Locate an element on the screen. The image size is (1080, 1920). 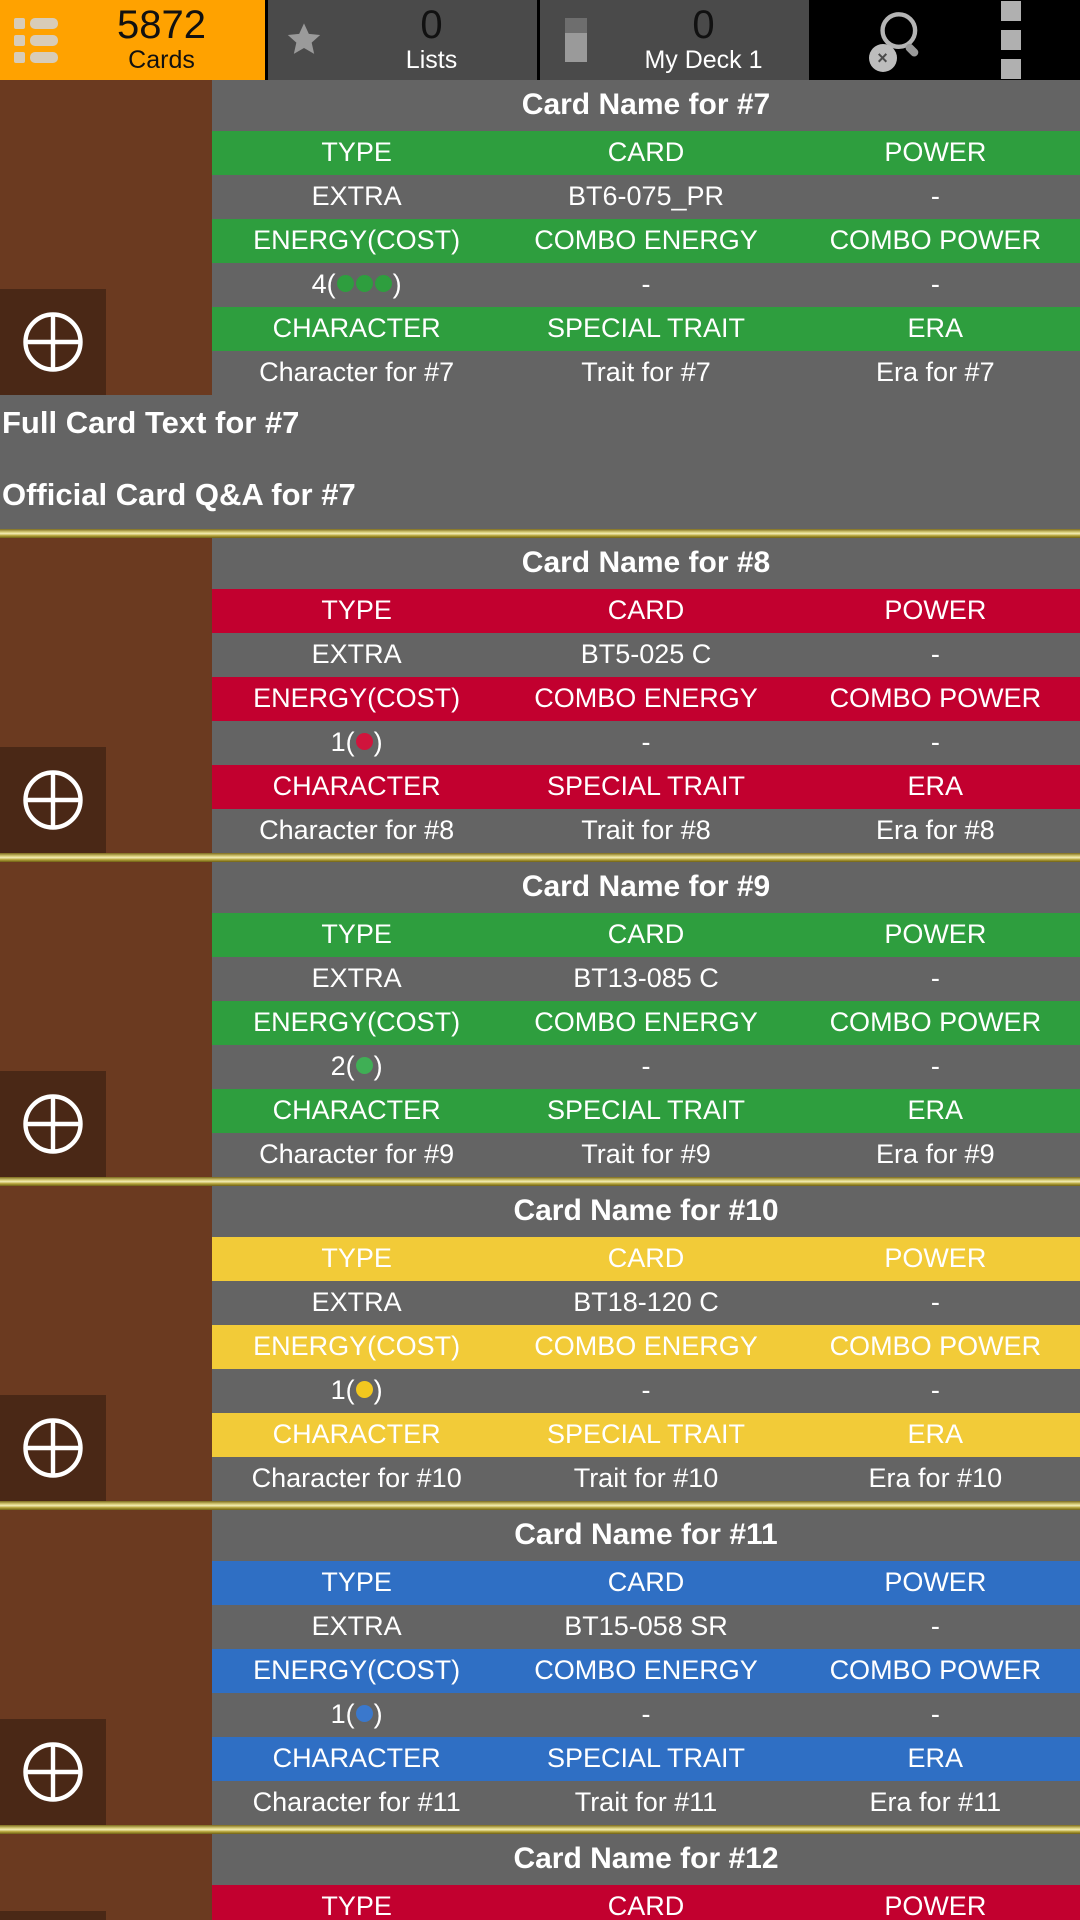
card: BT13-085 C is located at coordinates (646, 978).